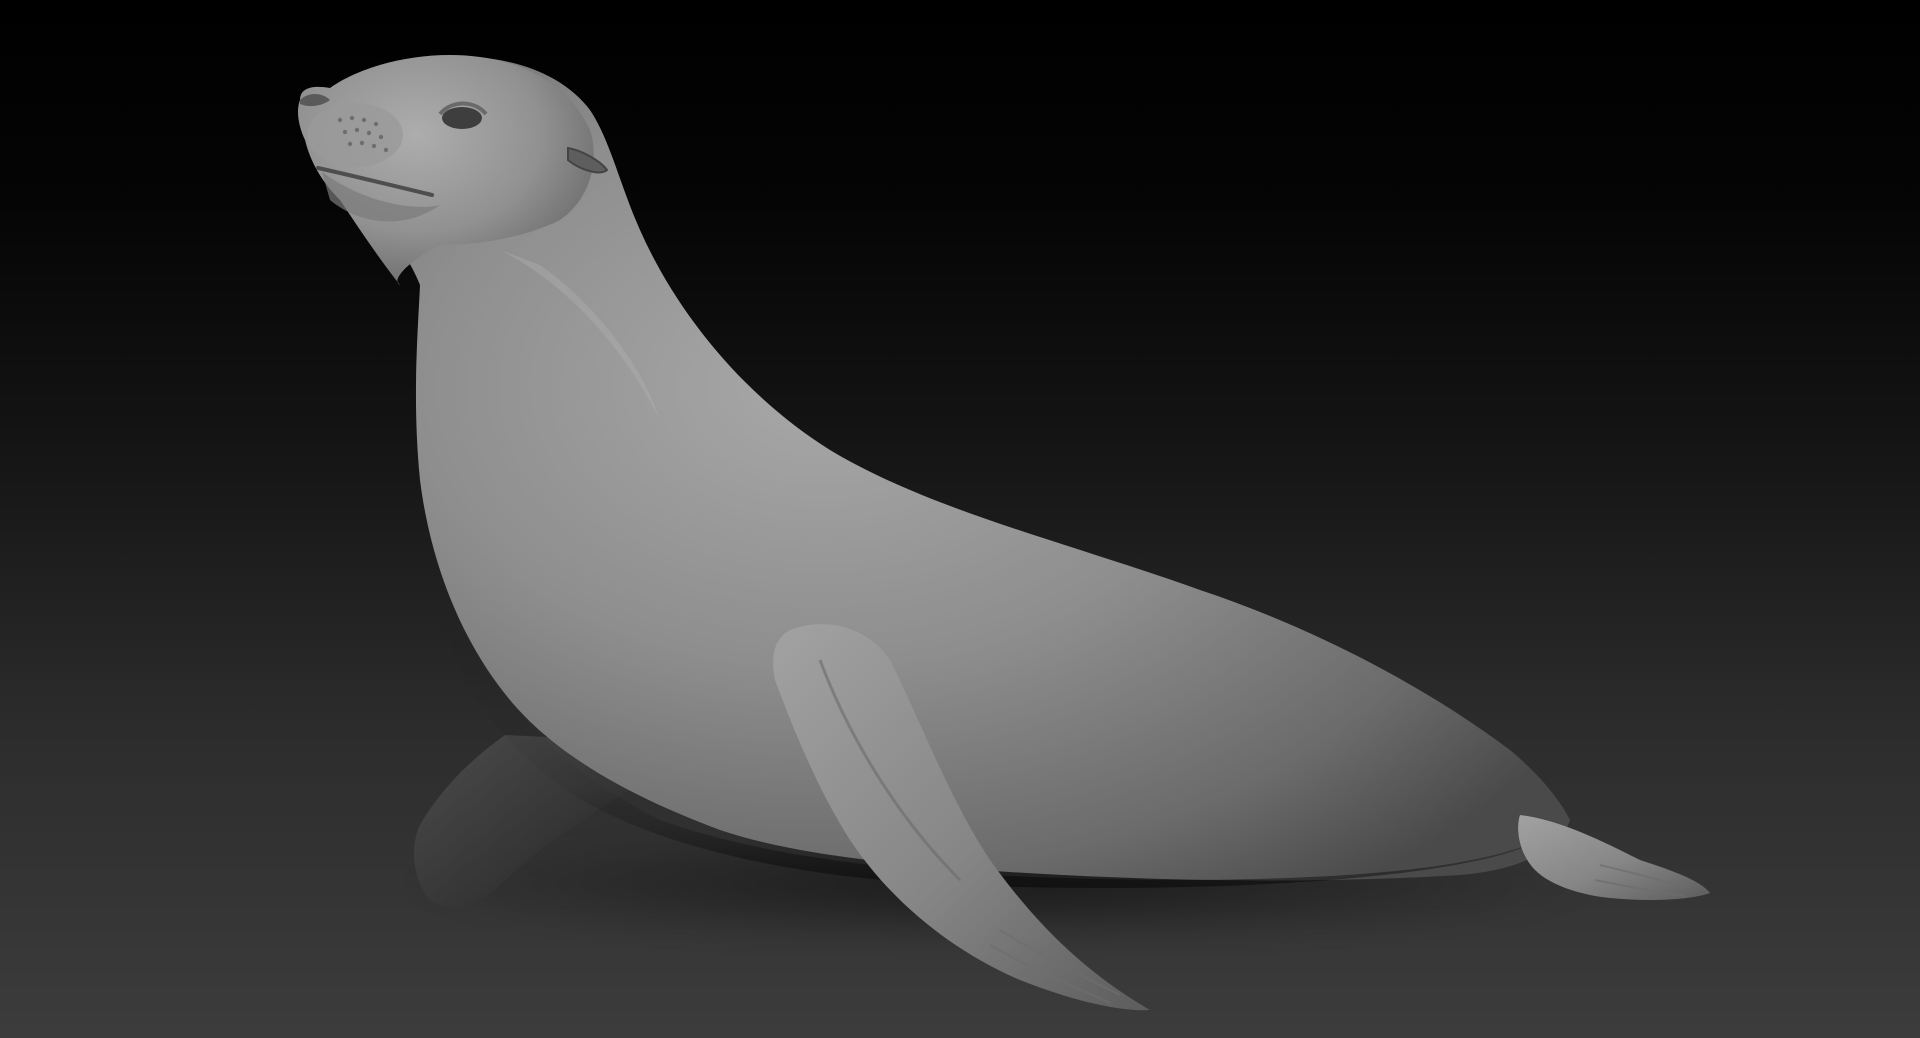  Describe the element at coordinates (462, 118) in the screenshot. I see `eye` at that location.